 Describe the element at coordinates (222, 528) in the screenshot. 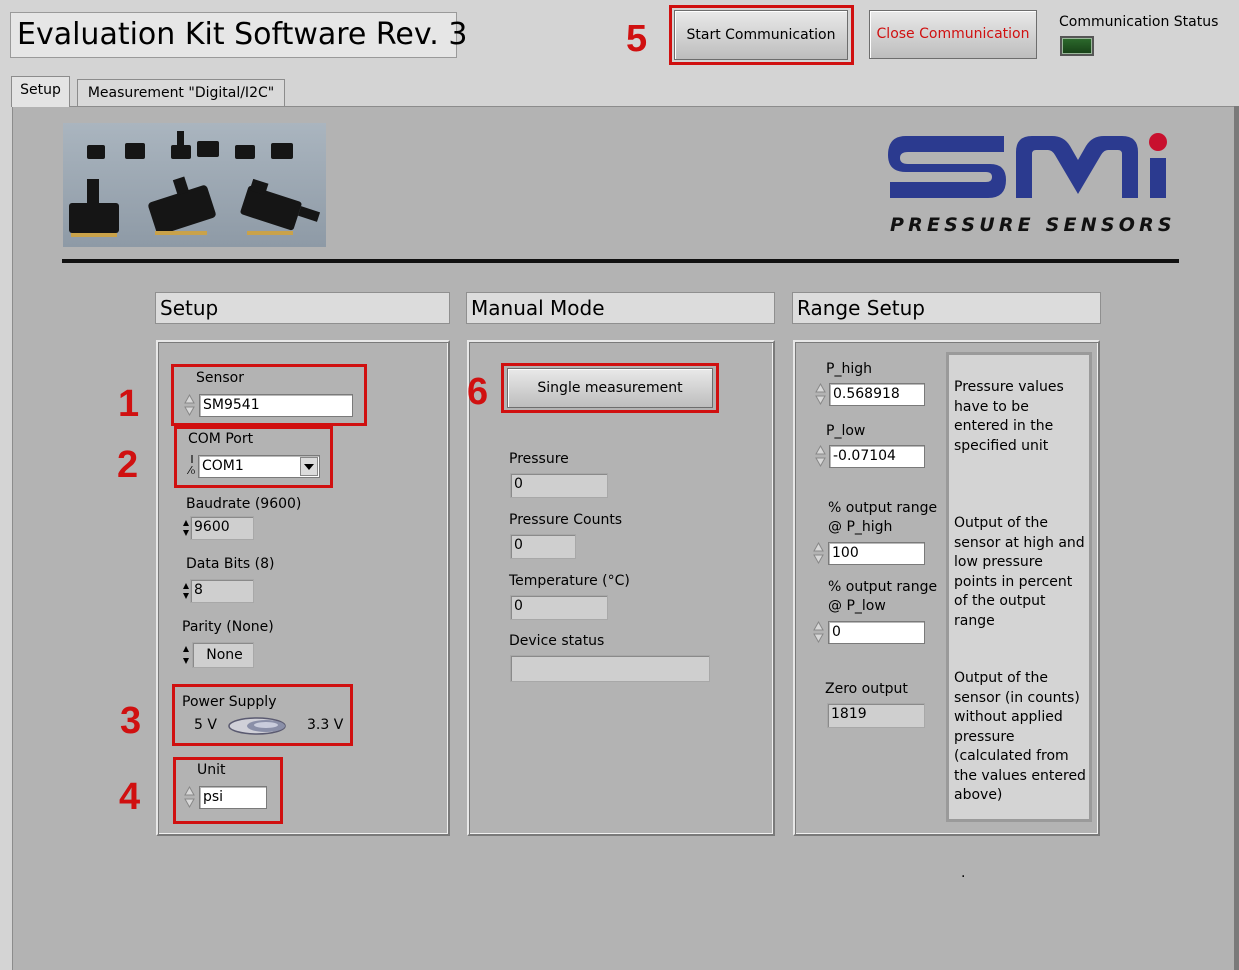

I see `baudrate-field: 9600` at that location.